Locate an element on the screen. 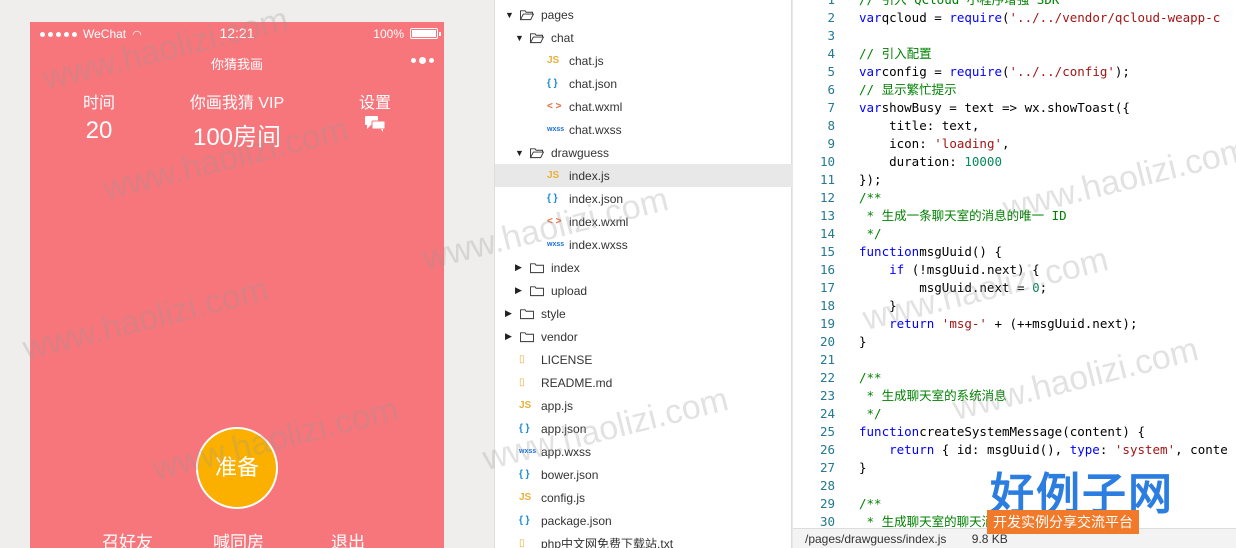 This screenshot has width=1236, height=548. code-token: /** is located at coordinates (870, 377).